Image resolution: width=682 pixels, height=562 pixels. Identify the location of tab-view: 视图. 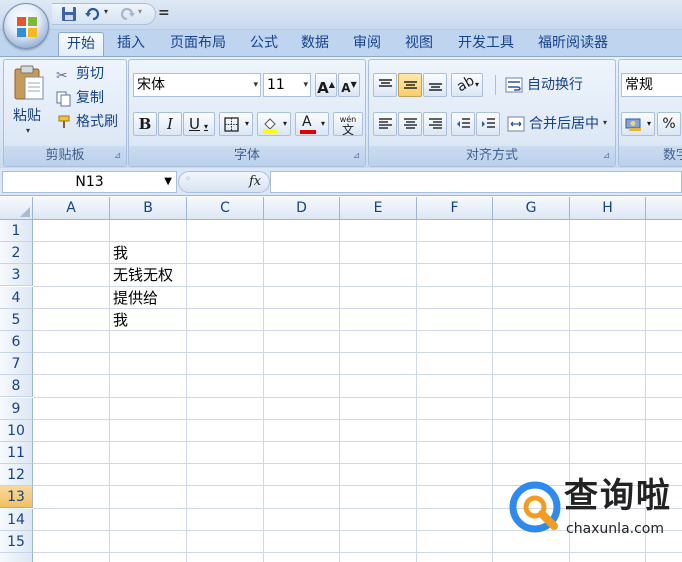
(419, 44).